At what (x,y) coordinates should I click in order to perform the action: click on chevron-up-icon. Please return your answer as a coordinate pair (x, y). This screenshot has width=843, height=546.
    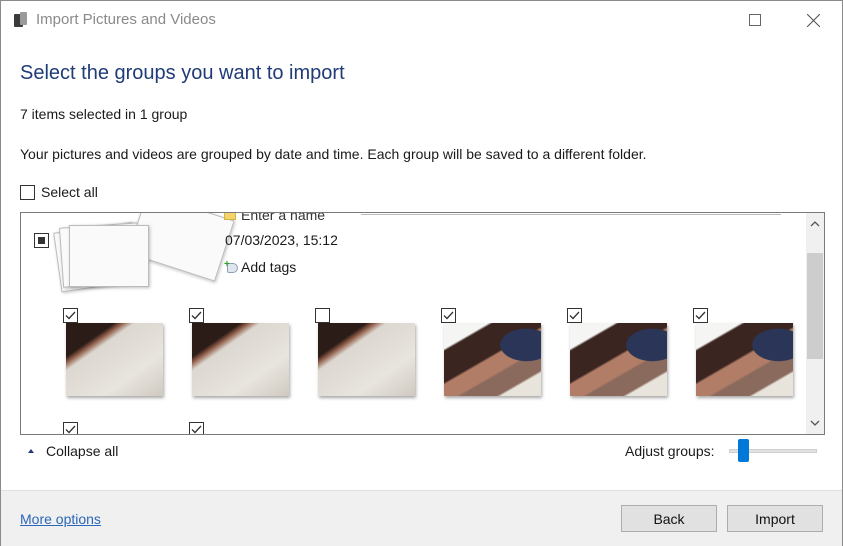
    Looking at the image, I should click on (815, 224).